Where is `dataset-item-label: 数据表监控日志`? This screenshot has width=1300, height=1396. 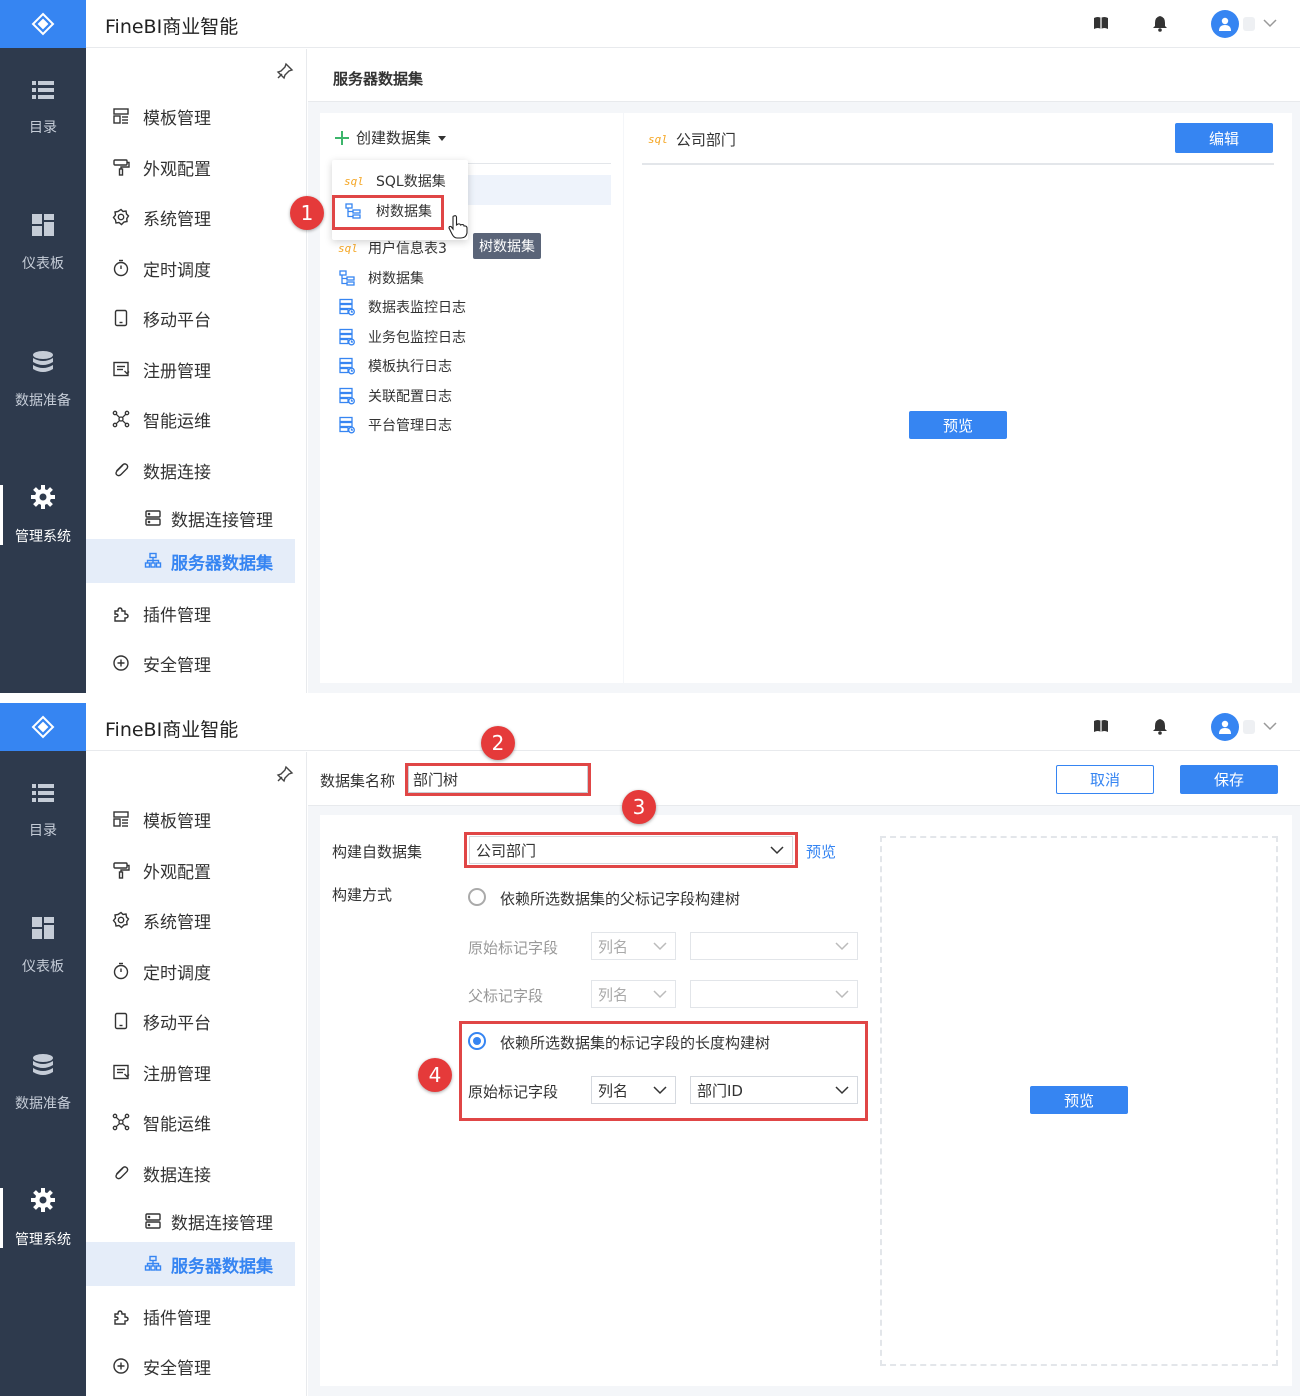
dataset-item-label: 数据表监控日志 is located at coordinates (417, 308).